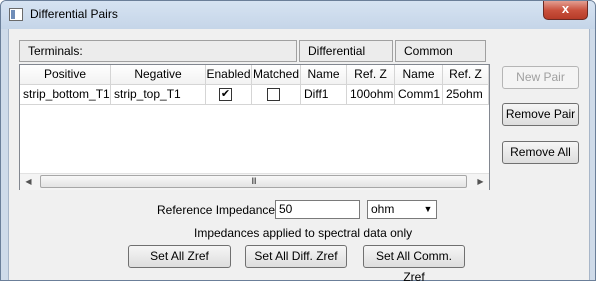  I want to click on impedance-unit-value: ohm, so click(383, 209).